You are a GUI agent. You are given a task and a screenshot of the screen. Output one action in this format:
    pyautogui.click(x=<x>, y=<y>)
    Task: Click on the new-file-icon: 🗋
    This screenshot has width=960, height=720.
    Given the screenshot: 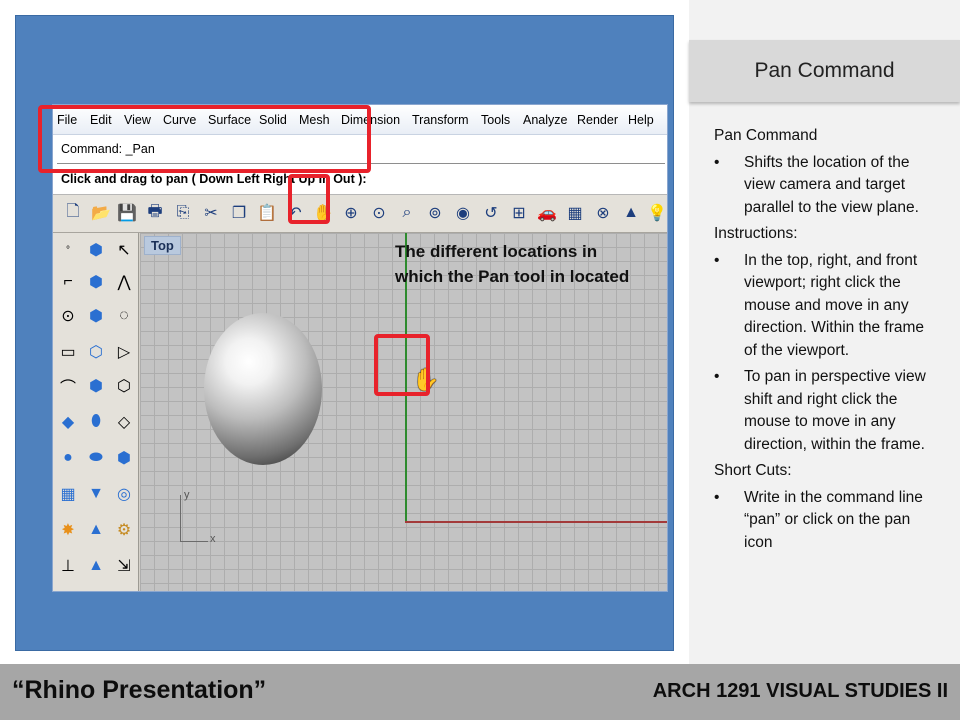 What is the action you would take?
    pyautogui.click(x=73, y=213)
    